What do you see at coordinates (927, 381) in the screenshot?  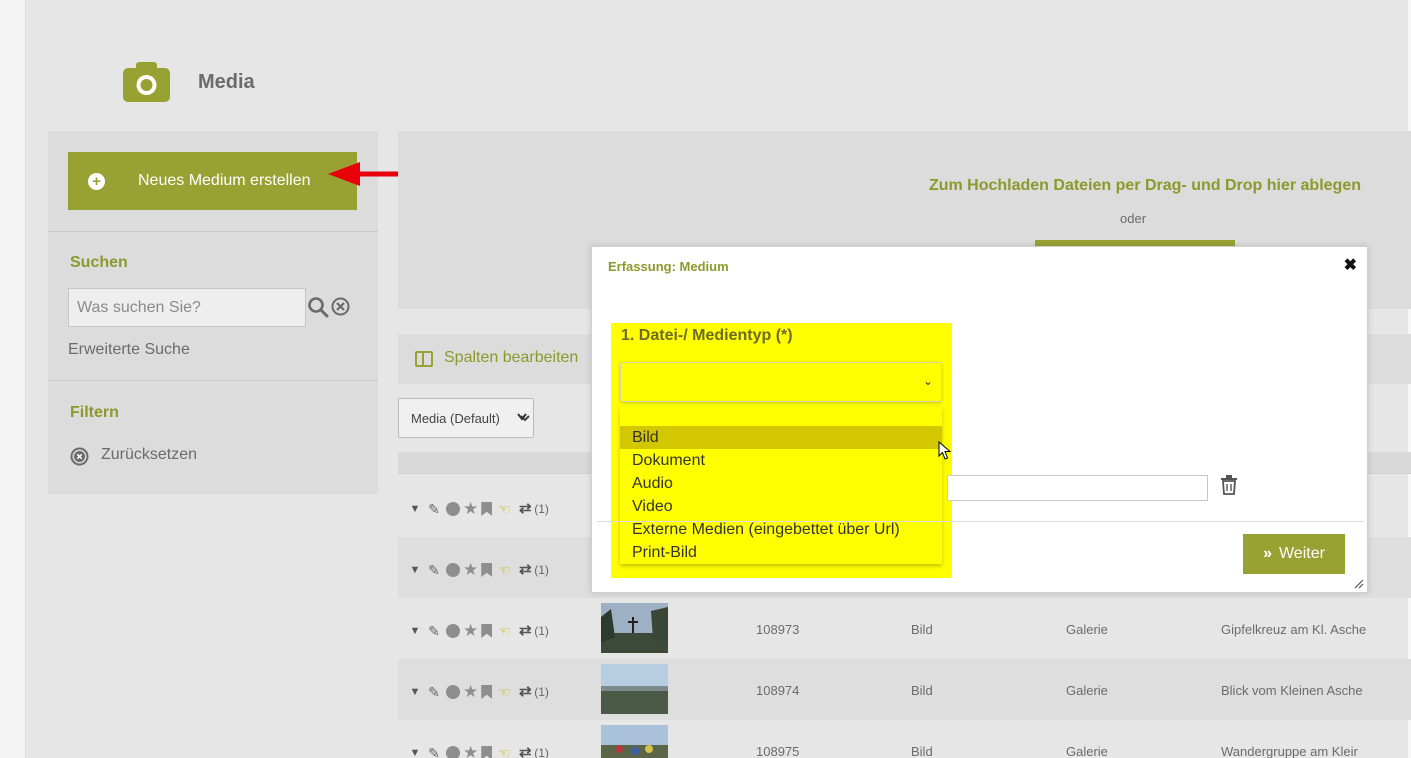 I see `chevron-down-icon: ⌄` at bounding box center [927, 381].